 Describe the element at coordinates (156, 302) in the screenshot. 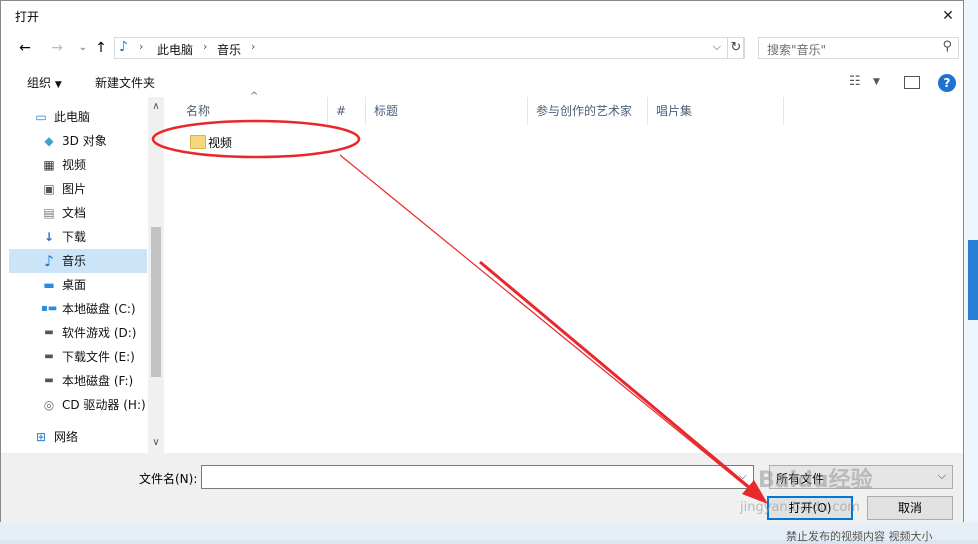

I see `scrollbar-thumb` at that location.